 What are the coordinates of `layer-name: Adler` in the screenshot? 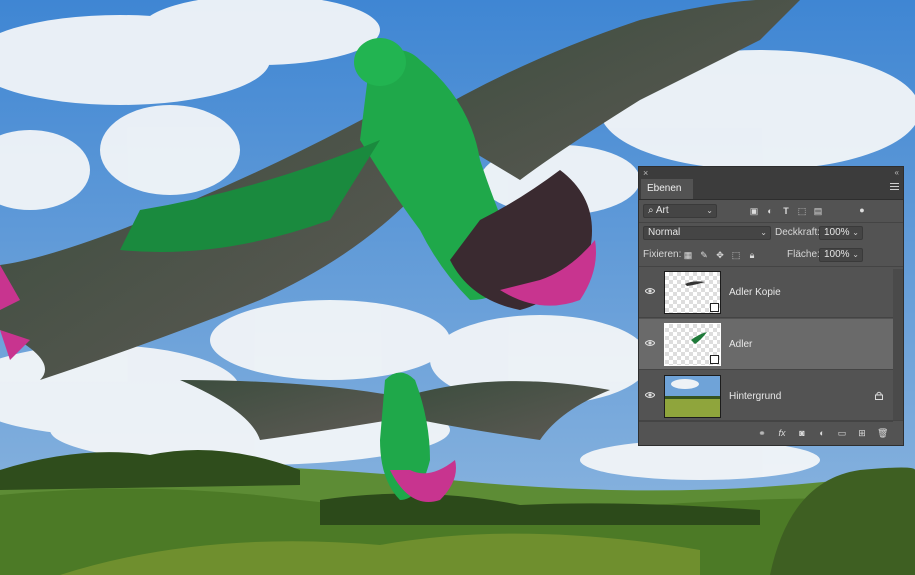 It's located at (741, 344).